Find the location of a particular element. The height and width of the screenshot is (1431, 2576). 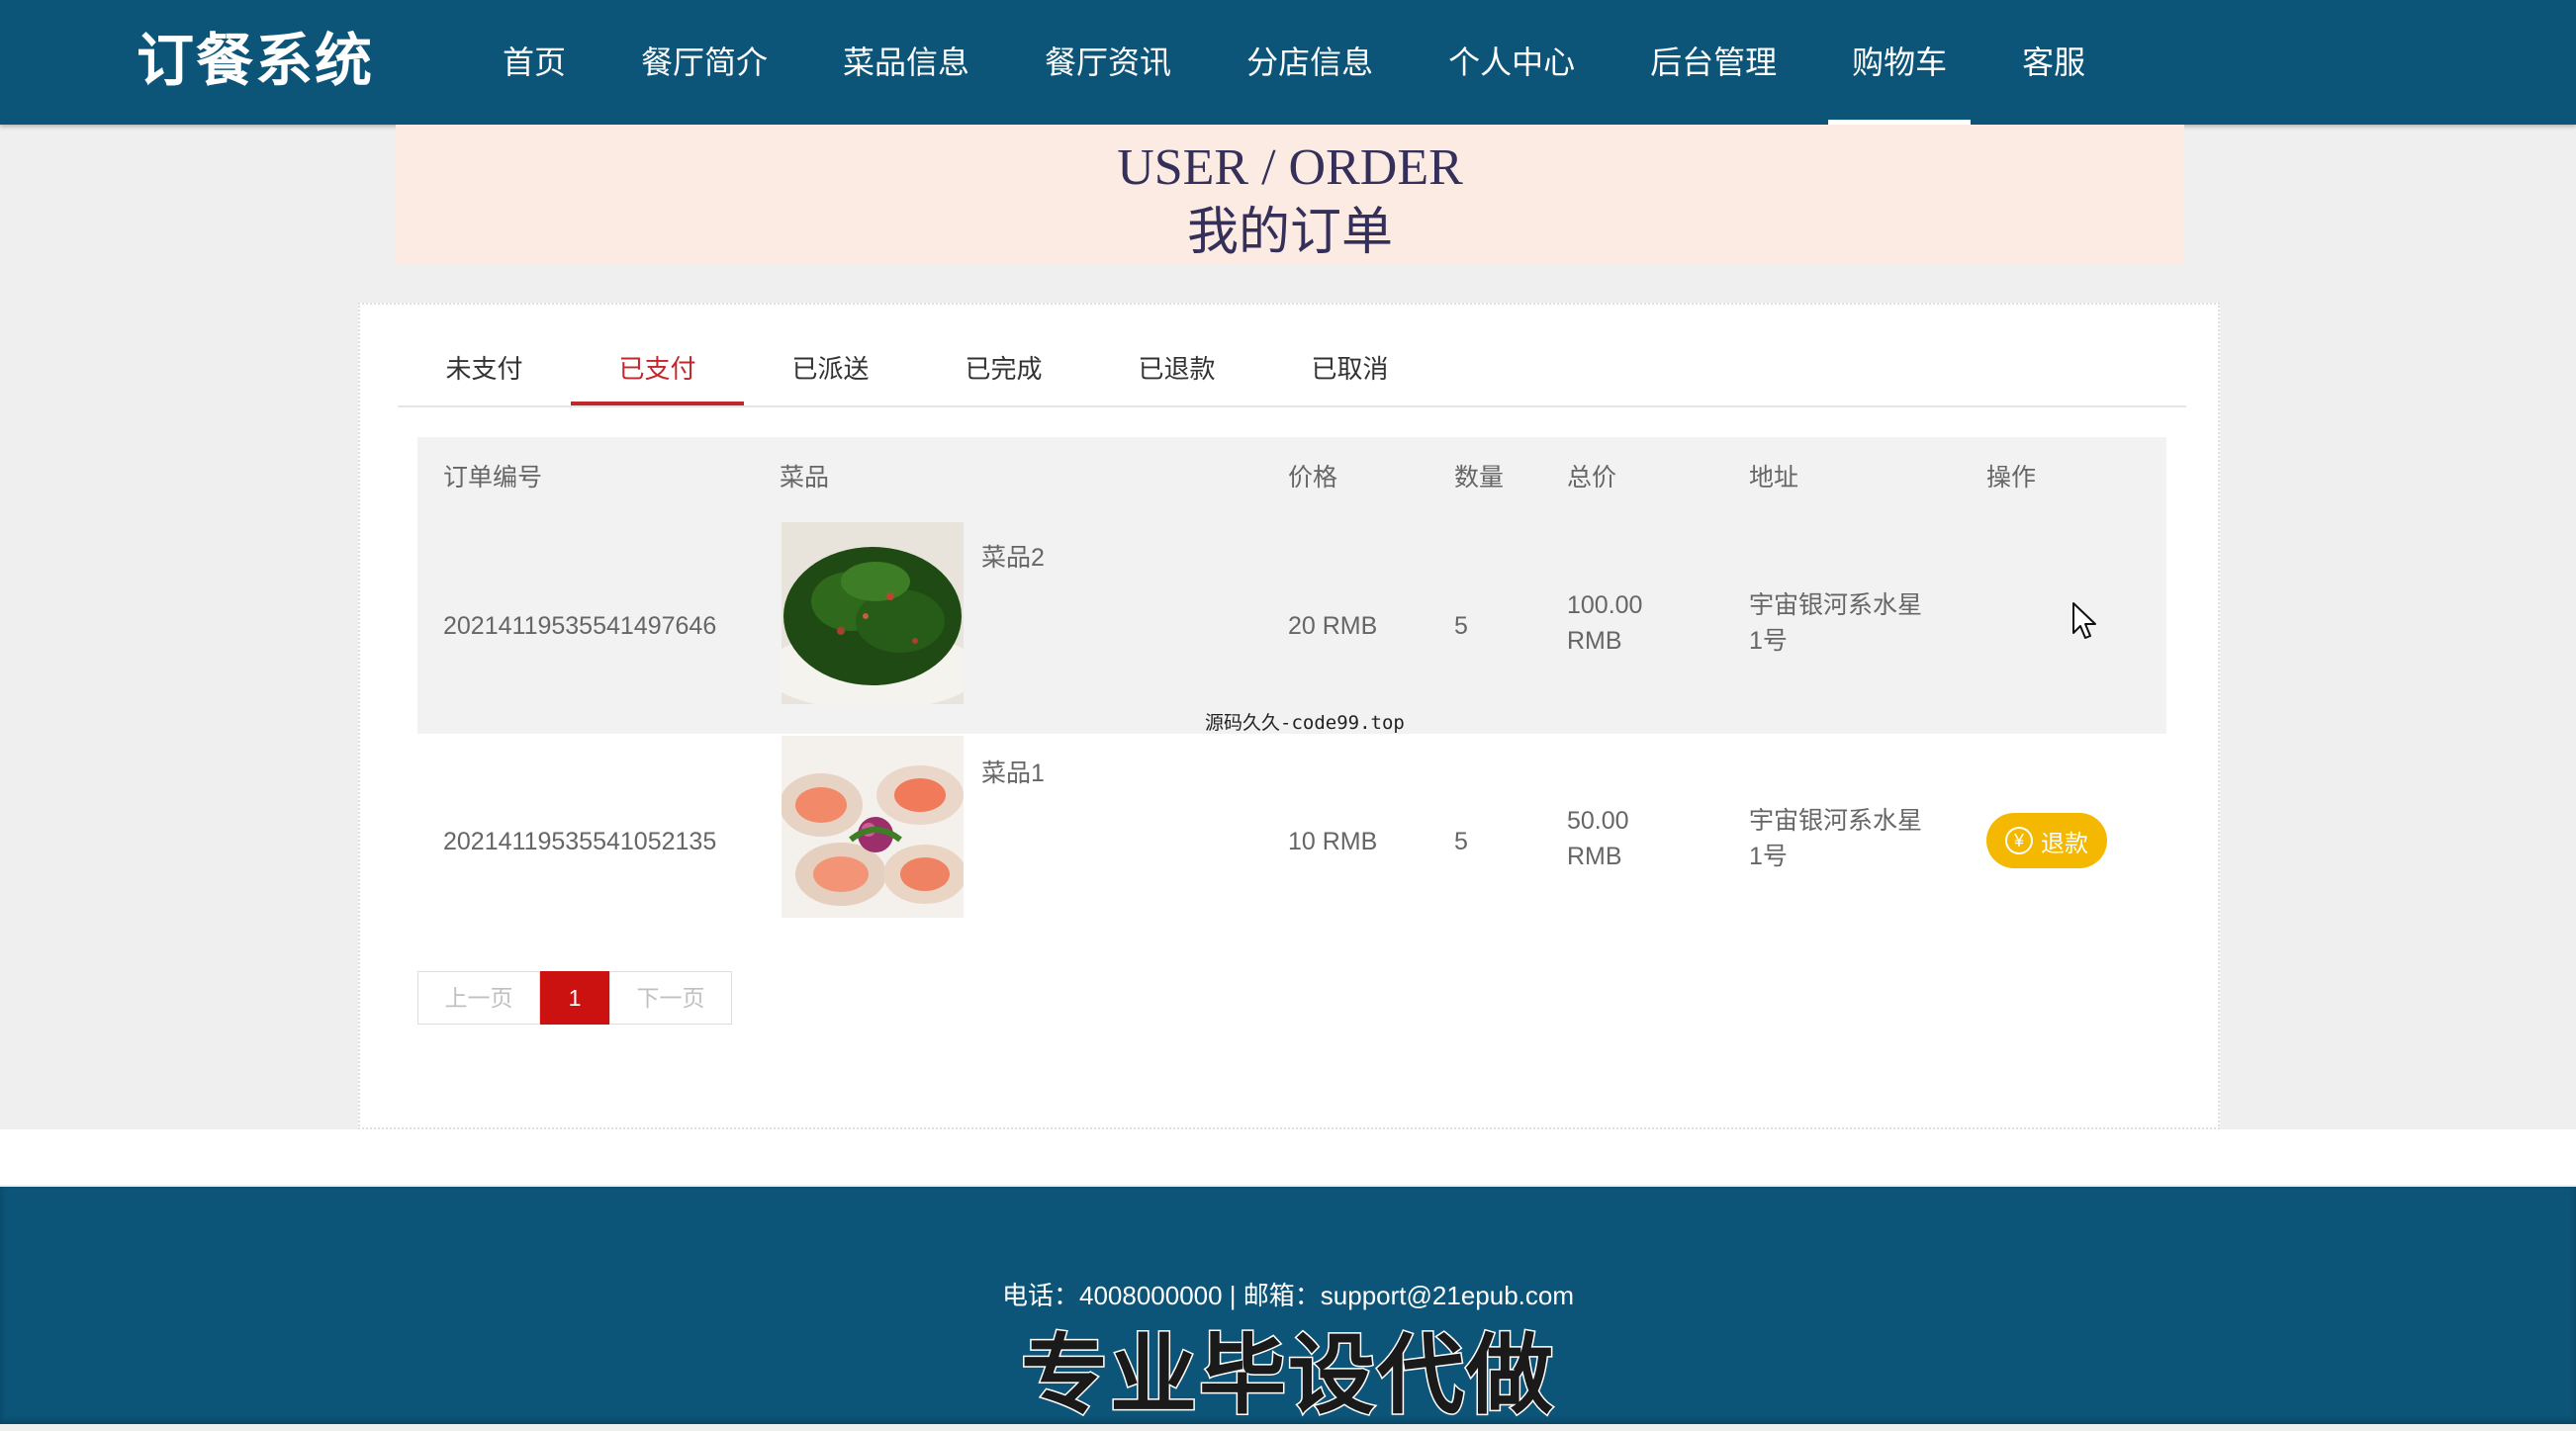

col-dish: 菜品 is located at coordinates (805, 478).